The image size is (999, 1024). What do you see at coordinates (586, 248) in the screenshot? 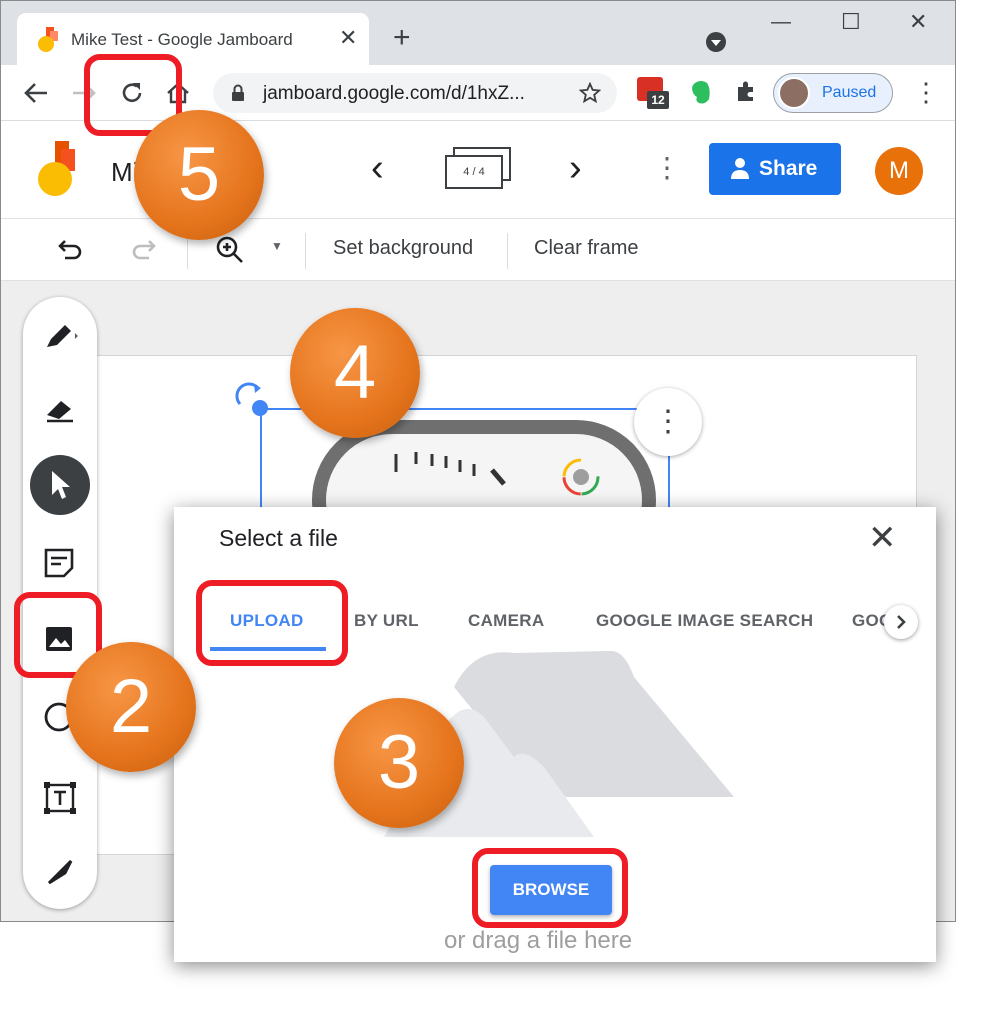
I see `clear-frame-button: Clear frame` at bounding box center [586, 248].